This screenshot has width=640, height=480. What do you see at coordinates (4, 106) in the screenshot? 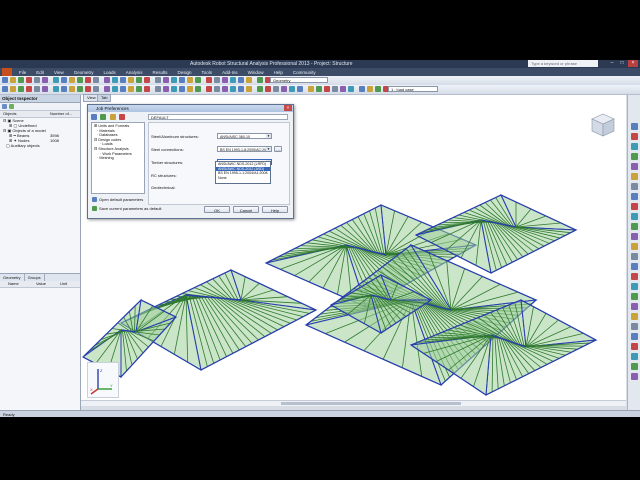
I see `filter-icon` at bounding box center [4, 106].